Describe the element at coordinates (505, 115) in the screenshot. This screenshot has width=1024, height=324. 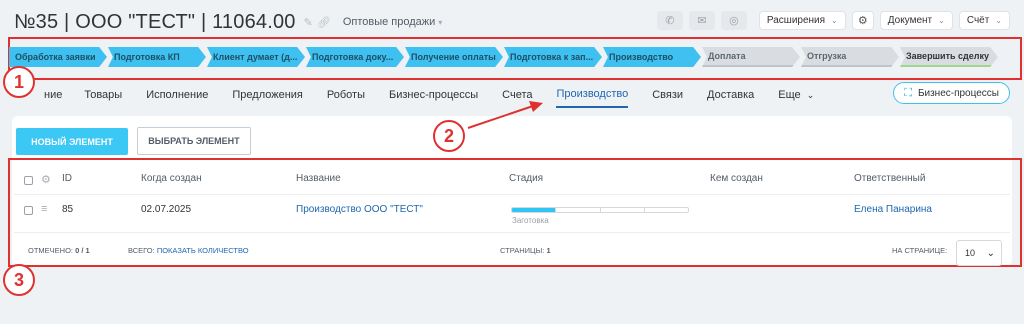
I see `annotation-arrow` at that location.